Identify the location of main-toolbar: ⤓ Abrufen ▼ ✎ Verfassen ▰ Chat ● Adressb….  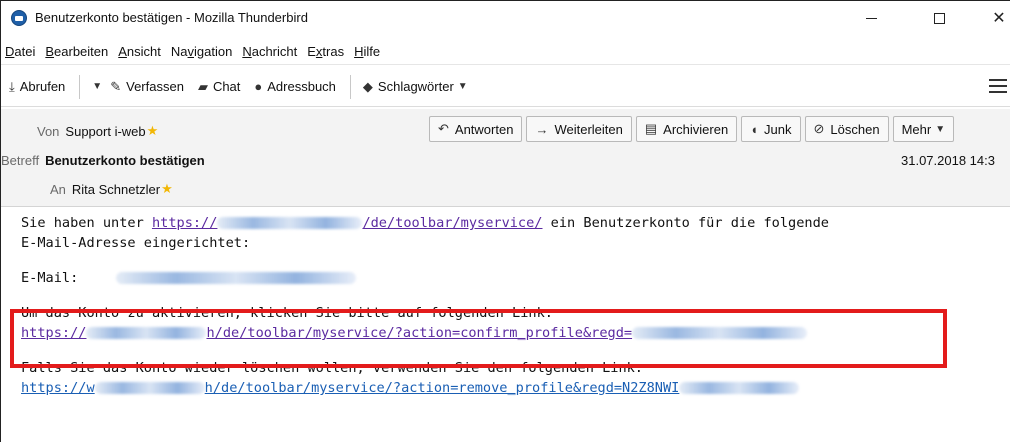
(505, 87).